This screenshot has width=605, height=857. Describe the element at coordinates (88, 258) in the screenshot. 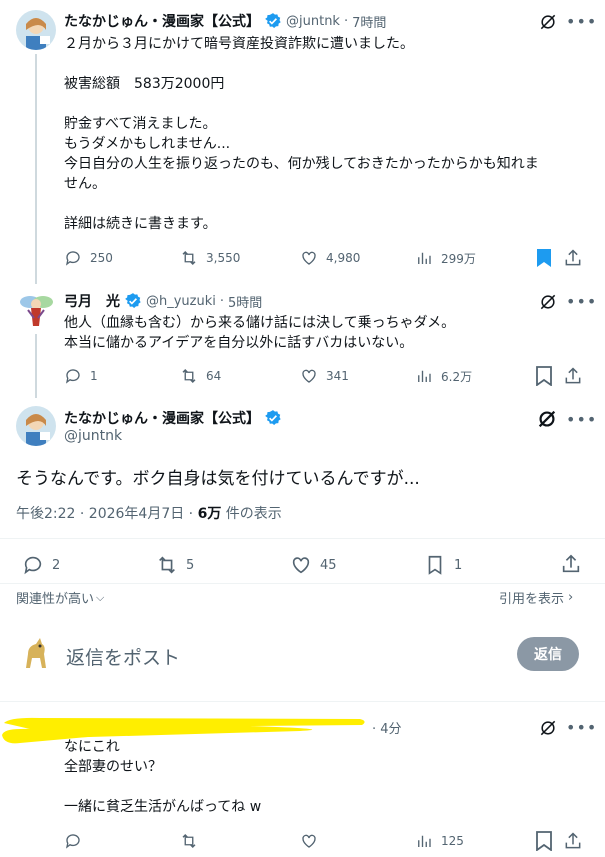

I see `reply-button: 250` at that location.